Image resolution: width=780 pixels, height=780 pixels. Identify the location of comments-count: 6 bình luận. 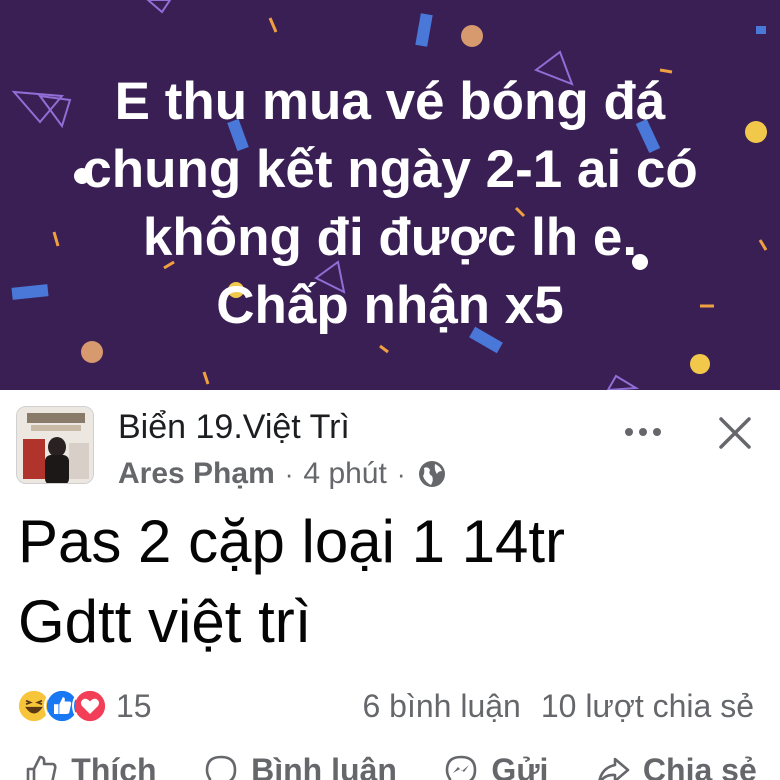
(441, 706).